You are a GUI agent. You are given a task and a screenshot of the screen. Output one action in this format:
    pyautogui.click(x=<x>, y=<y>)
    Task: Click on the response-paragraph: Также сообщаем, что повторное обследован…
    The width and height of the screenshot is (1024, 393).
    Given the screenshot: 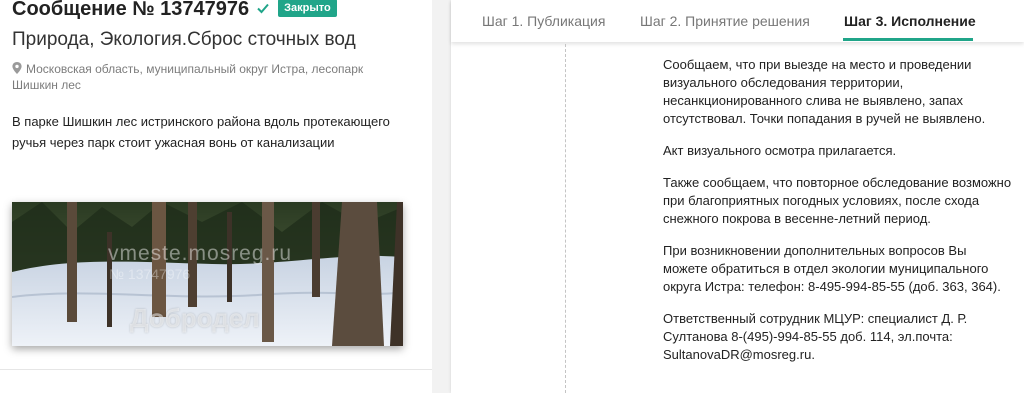 What is the action you would take?
    pyautogui.click(x=837, y=200)
    